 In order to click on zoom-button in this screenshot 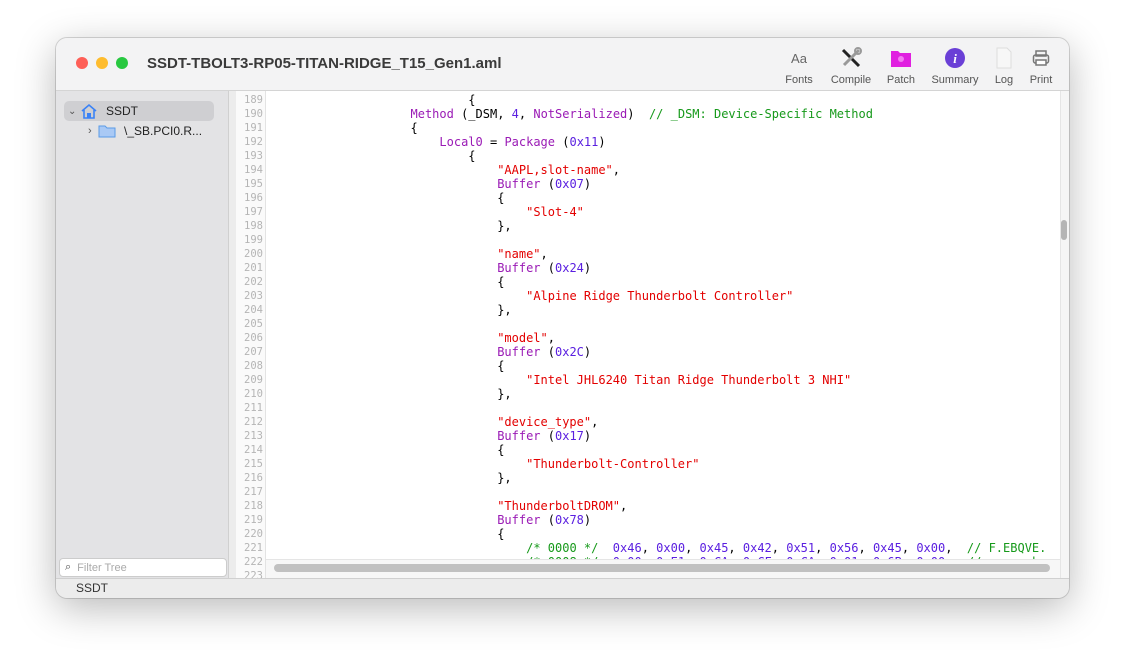, I will do `click(122, 63)`.